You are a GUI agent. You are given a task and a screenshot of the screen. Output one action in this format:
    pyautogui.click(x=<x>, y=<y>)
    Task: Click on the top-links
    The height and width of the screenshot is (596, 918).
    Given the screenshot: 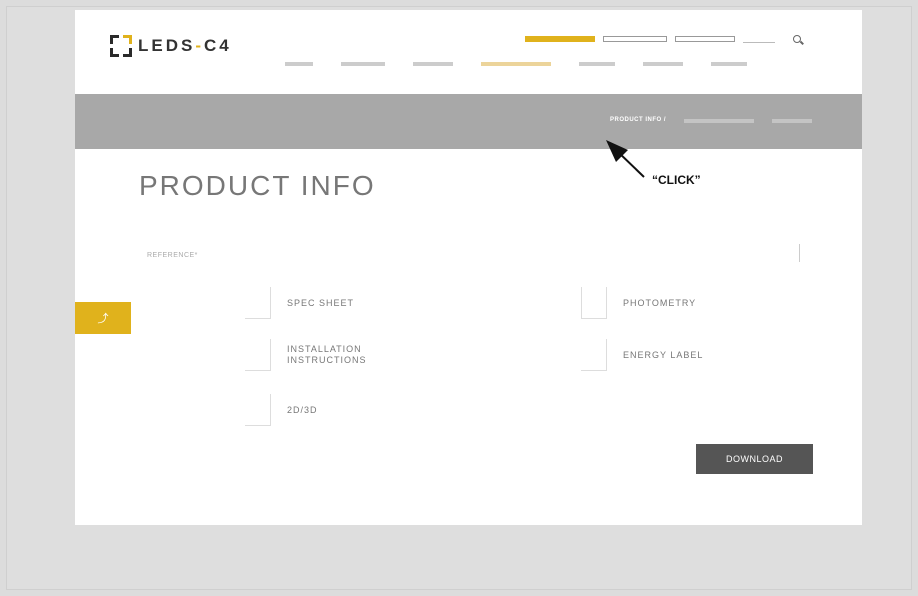 What is the action you would take?
    pyautogui.click(x=663, y=38)
    